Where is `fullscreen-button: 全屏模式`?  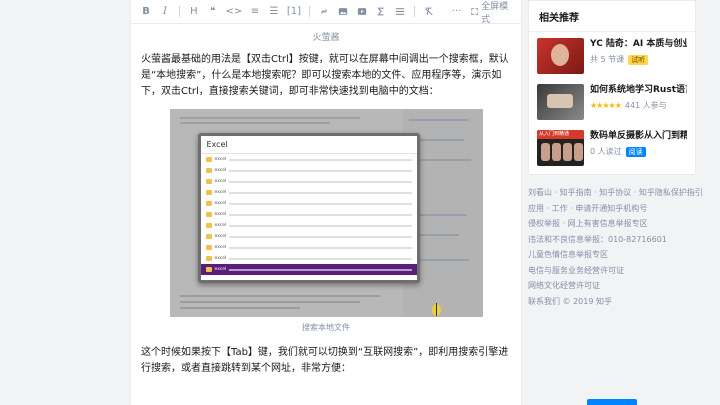
fullscreen-button: 全屏模式 is located at coordinates (490, 12).